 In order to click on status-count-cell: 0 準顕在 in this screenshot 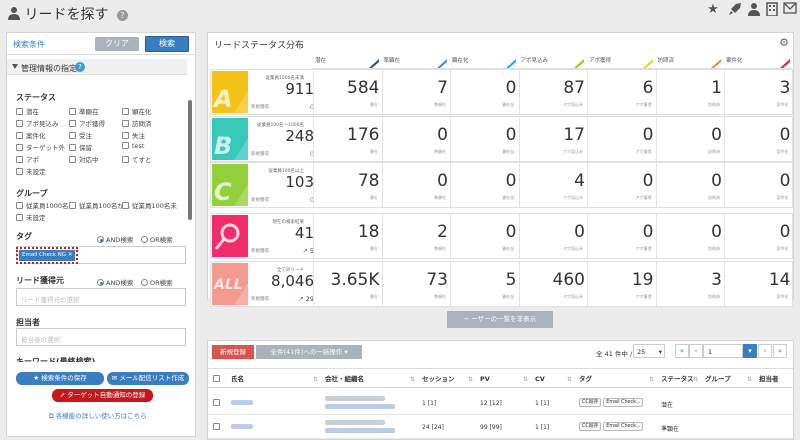, I will do `click(416, 185)`.